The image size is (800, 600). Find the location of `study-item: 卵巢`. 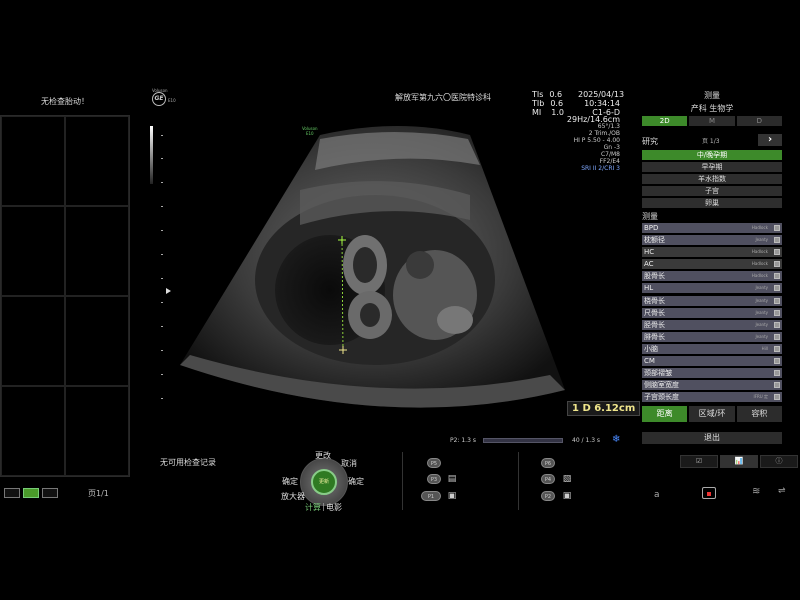

study-item: 卵巢 is located at coordinates (712, 203).